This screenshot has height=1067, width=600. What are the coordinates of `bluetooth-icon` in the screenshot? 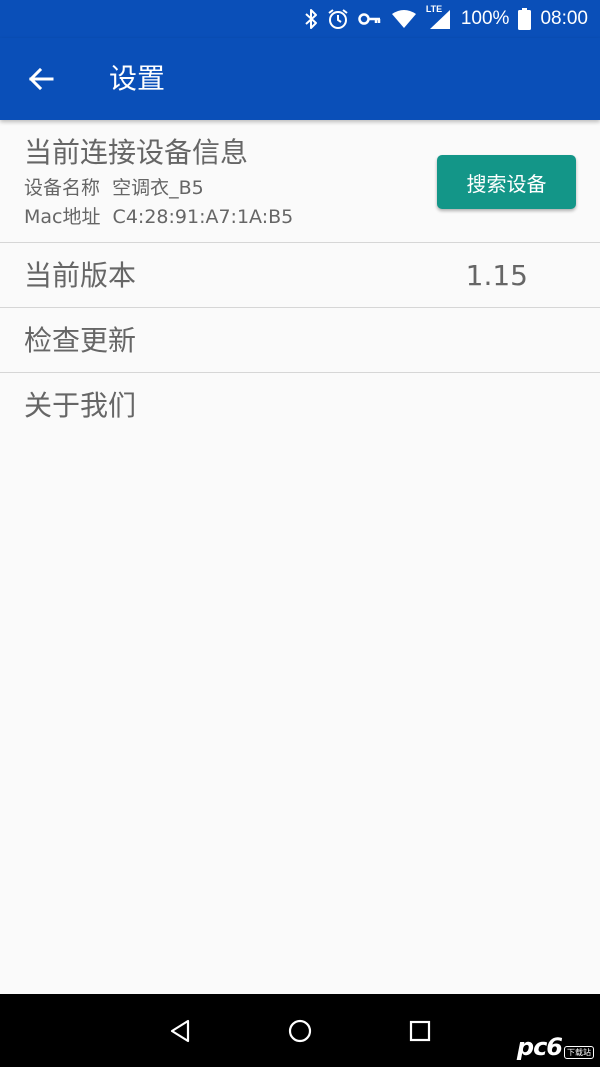 It's located at (311, 19).